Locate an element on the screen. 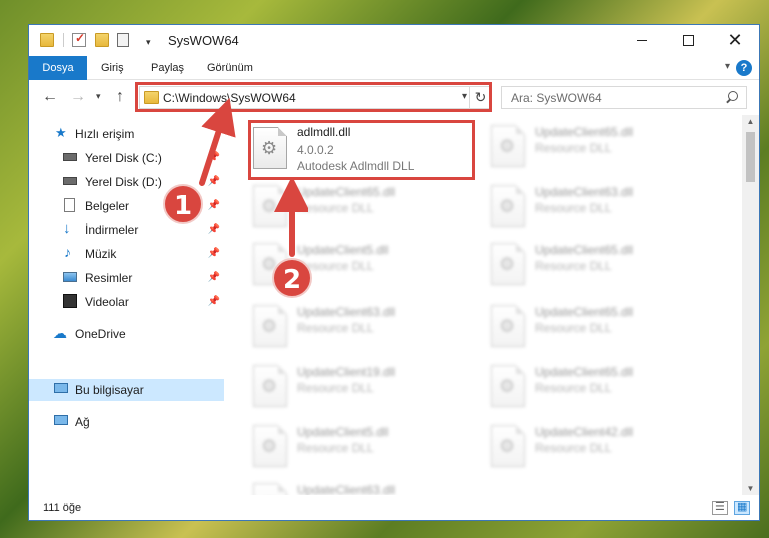  search-placeholder: Ara: SysWOW64 is located at coordinates (556, 98).